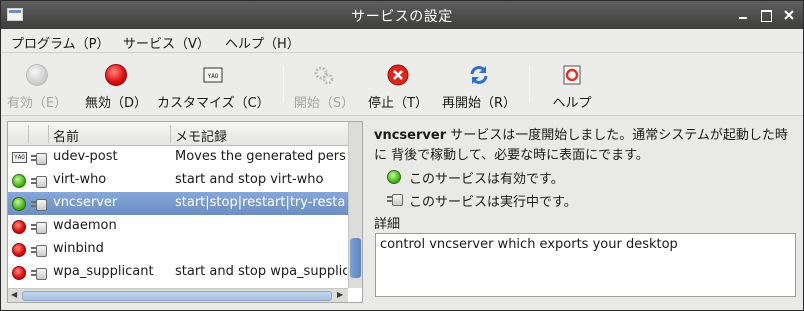 Image resolution: width=804 pixels, height=311 pixels. I want to click on gears-icon, so click(324, 75).